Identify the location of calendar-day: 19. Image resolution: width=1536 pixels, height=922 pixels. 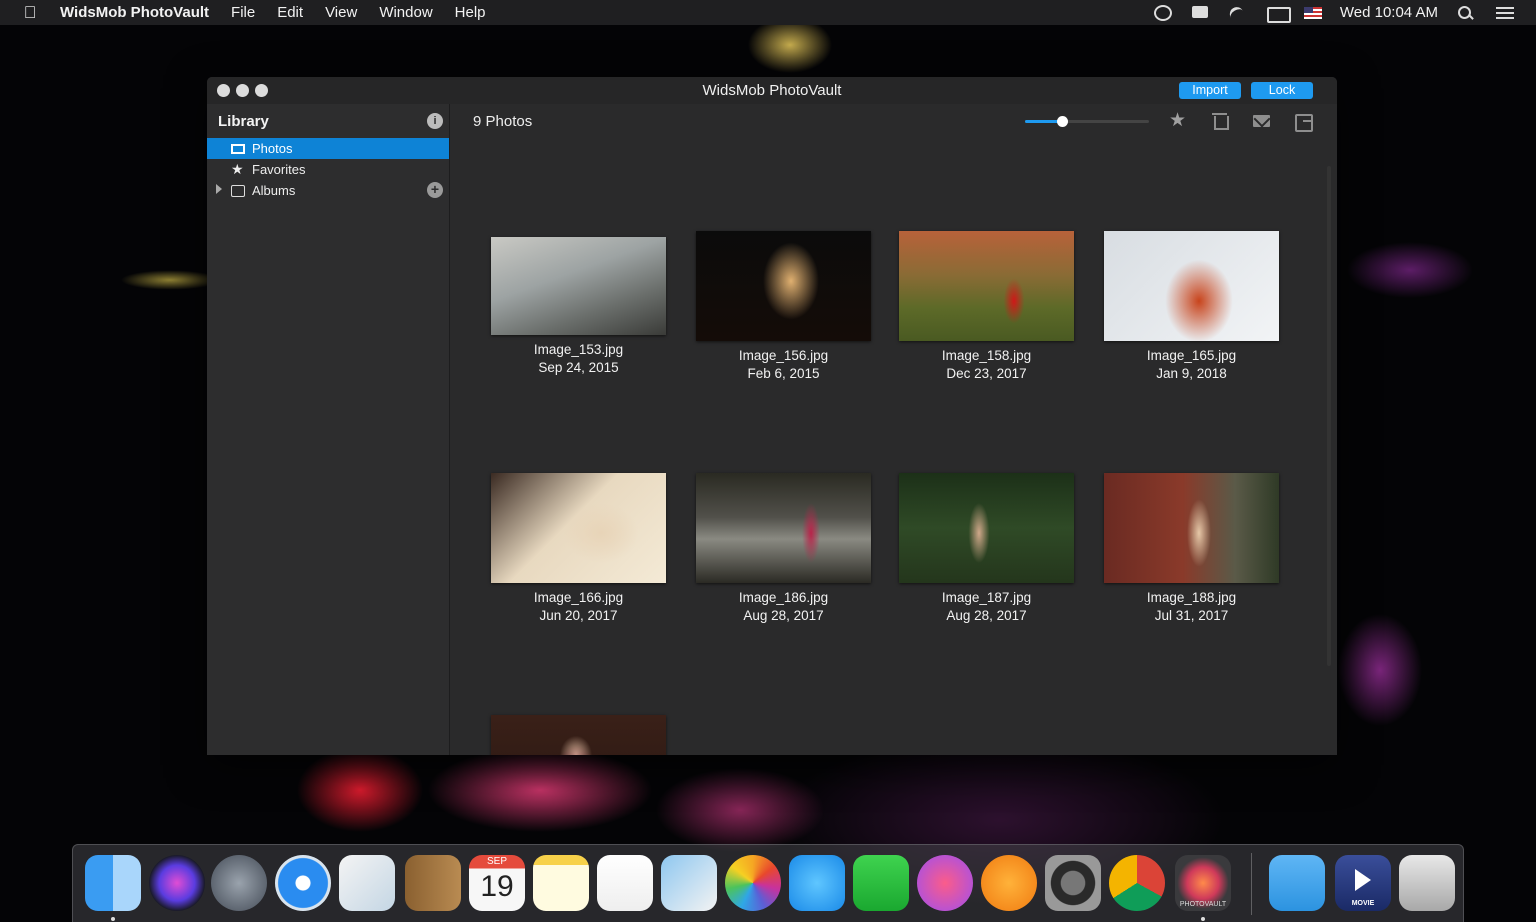
(497, 886).